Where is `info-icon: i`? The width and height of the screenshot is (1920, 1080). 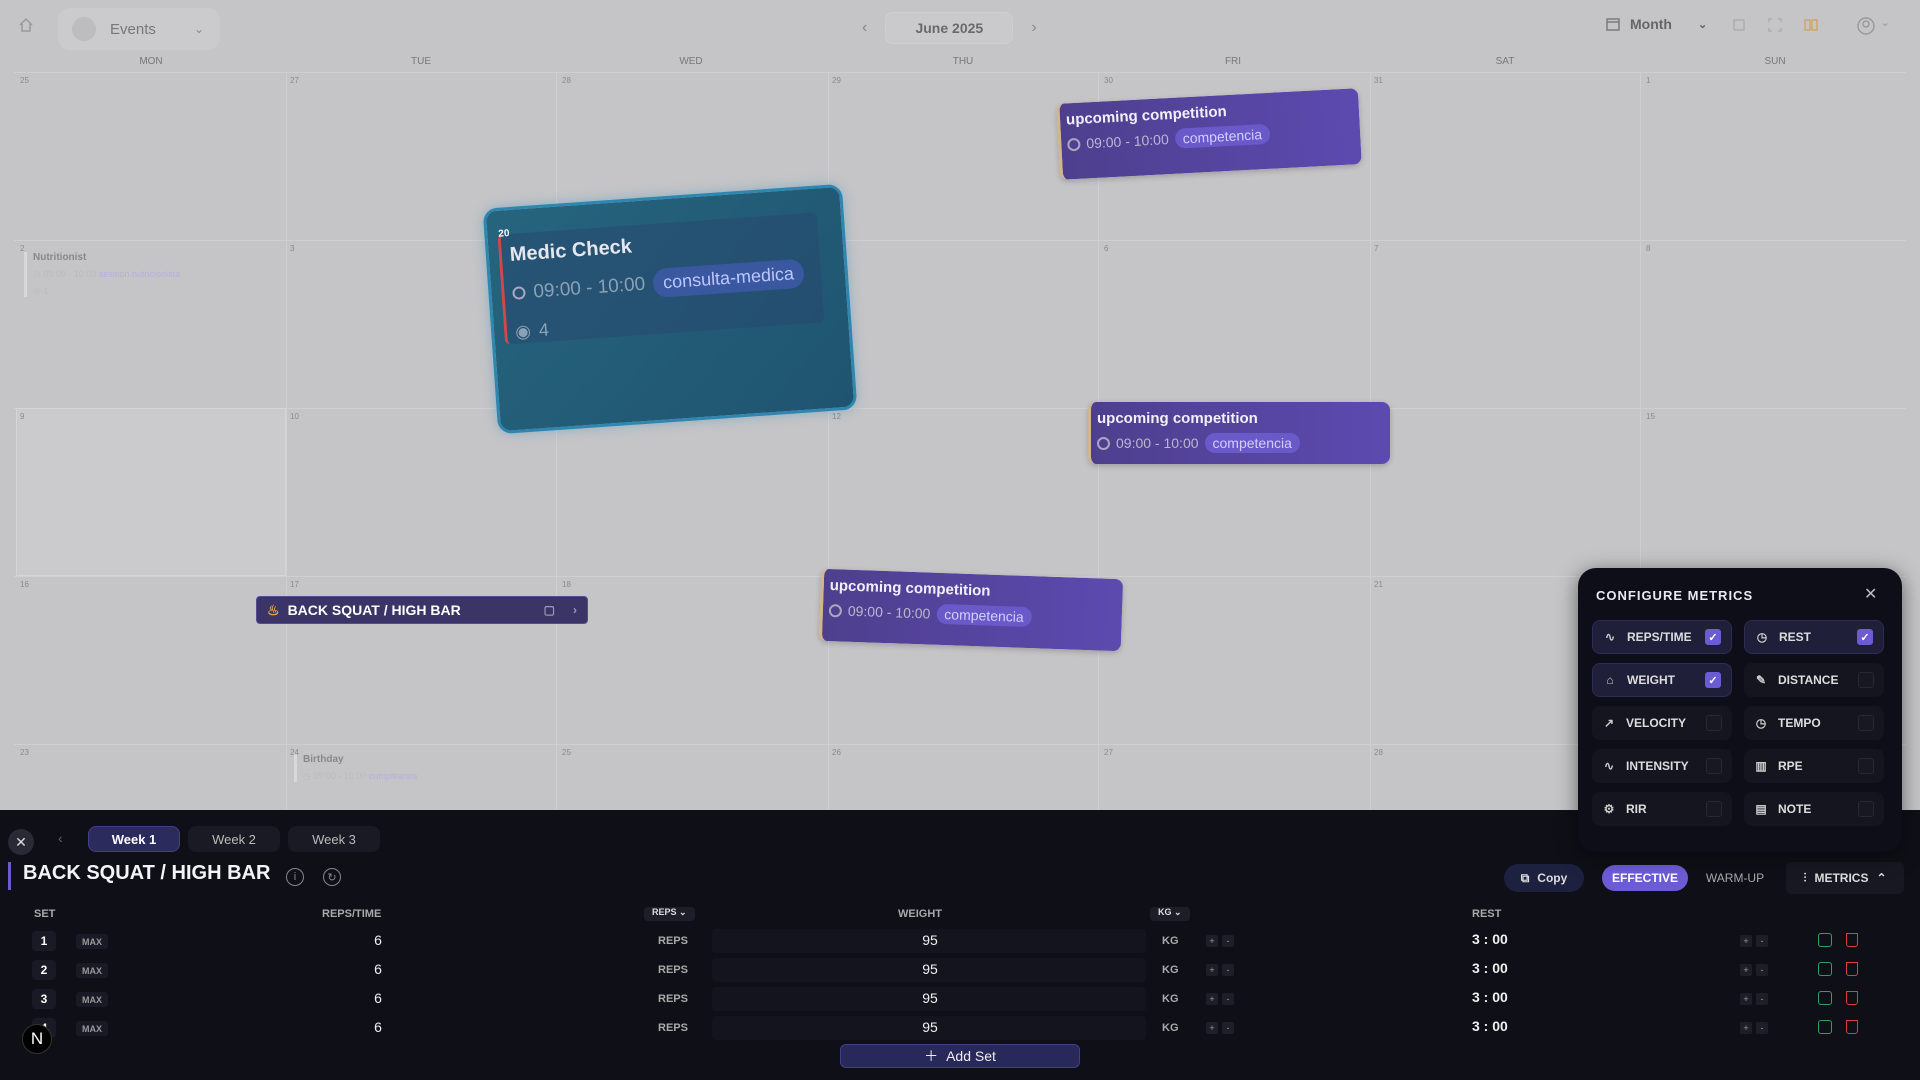
info-icon: i is located at coordinates (295, 877).